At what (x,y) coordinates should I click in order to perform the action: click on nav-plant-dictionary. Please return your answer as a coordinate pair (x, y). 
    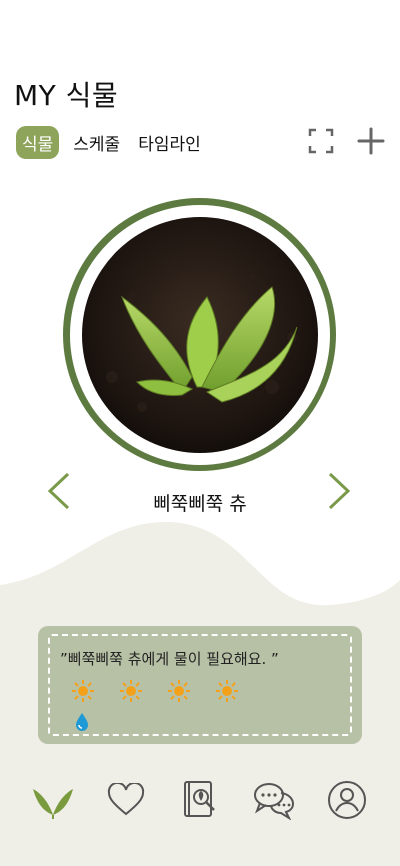
    Looking at the image, I should click on (200, 800).